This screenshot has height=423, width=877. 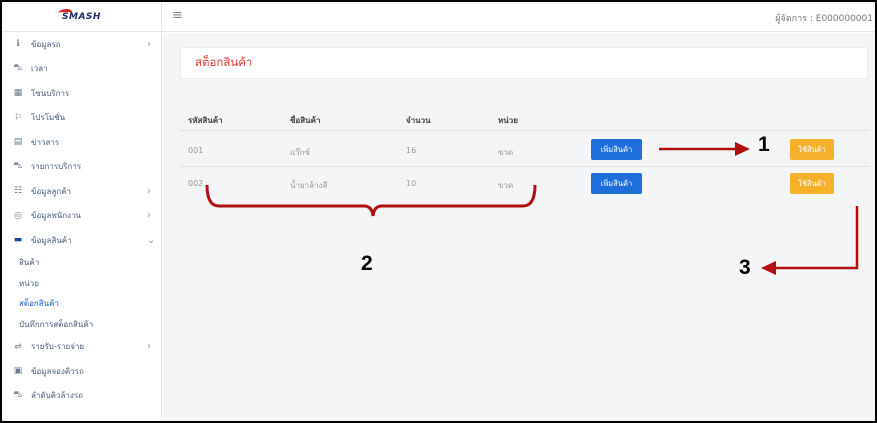 I want to click on users-icon: ☷, so click(x=18, y=191).